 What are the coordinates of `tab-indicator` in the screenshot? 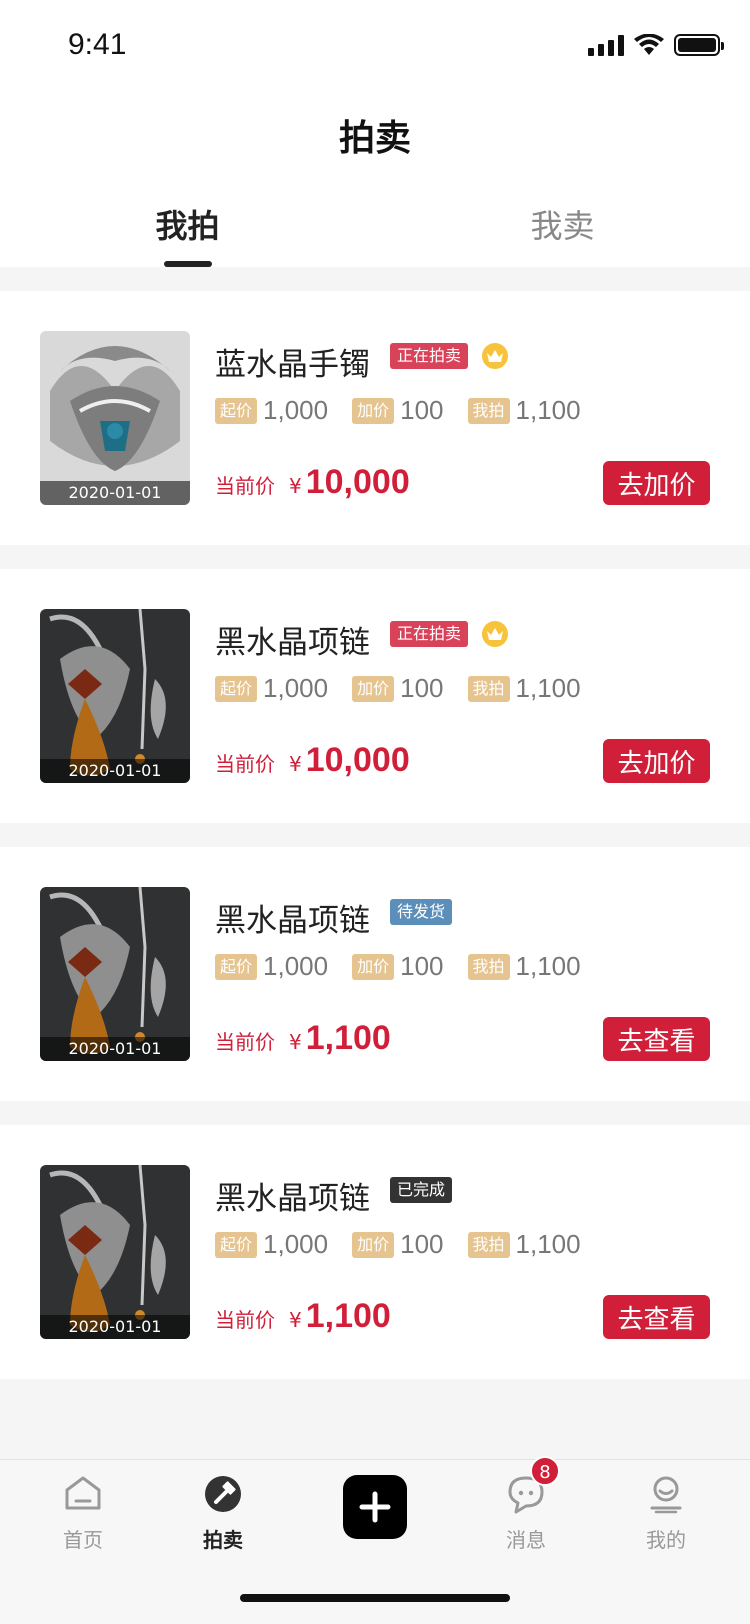 It's located at (187, 264).